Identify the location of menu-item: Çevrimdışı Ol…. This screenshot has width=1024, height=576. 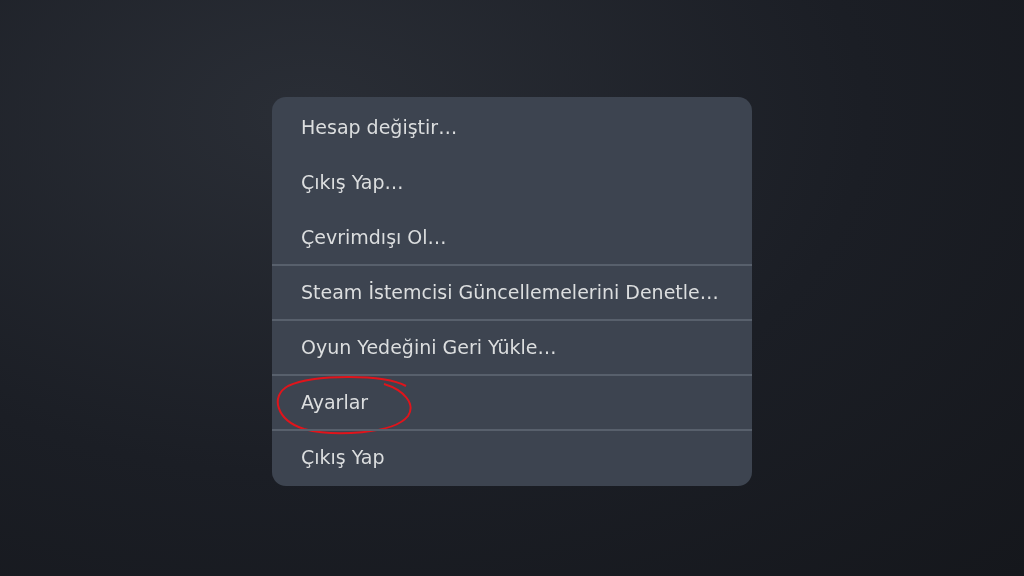
(512, 236).